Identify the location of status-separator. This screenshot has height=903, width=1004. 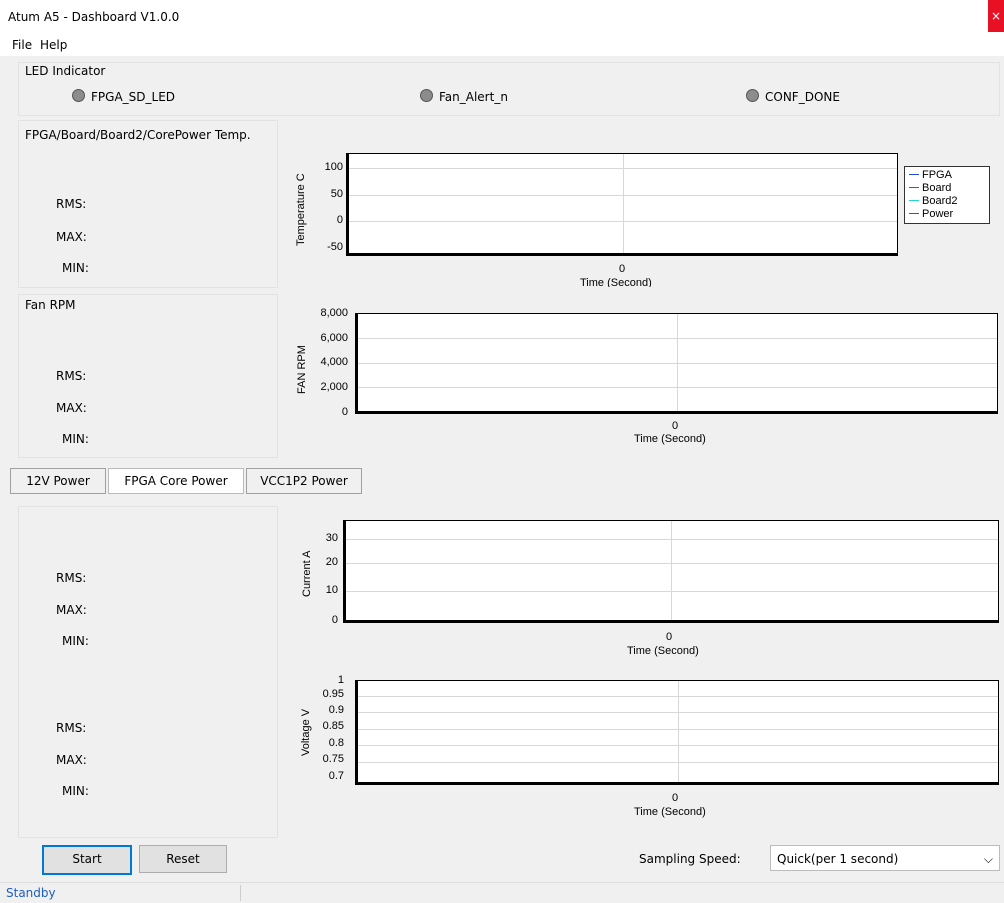
(240, 893).